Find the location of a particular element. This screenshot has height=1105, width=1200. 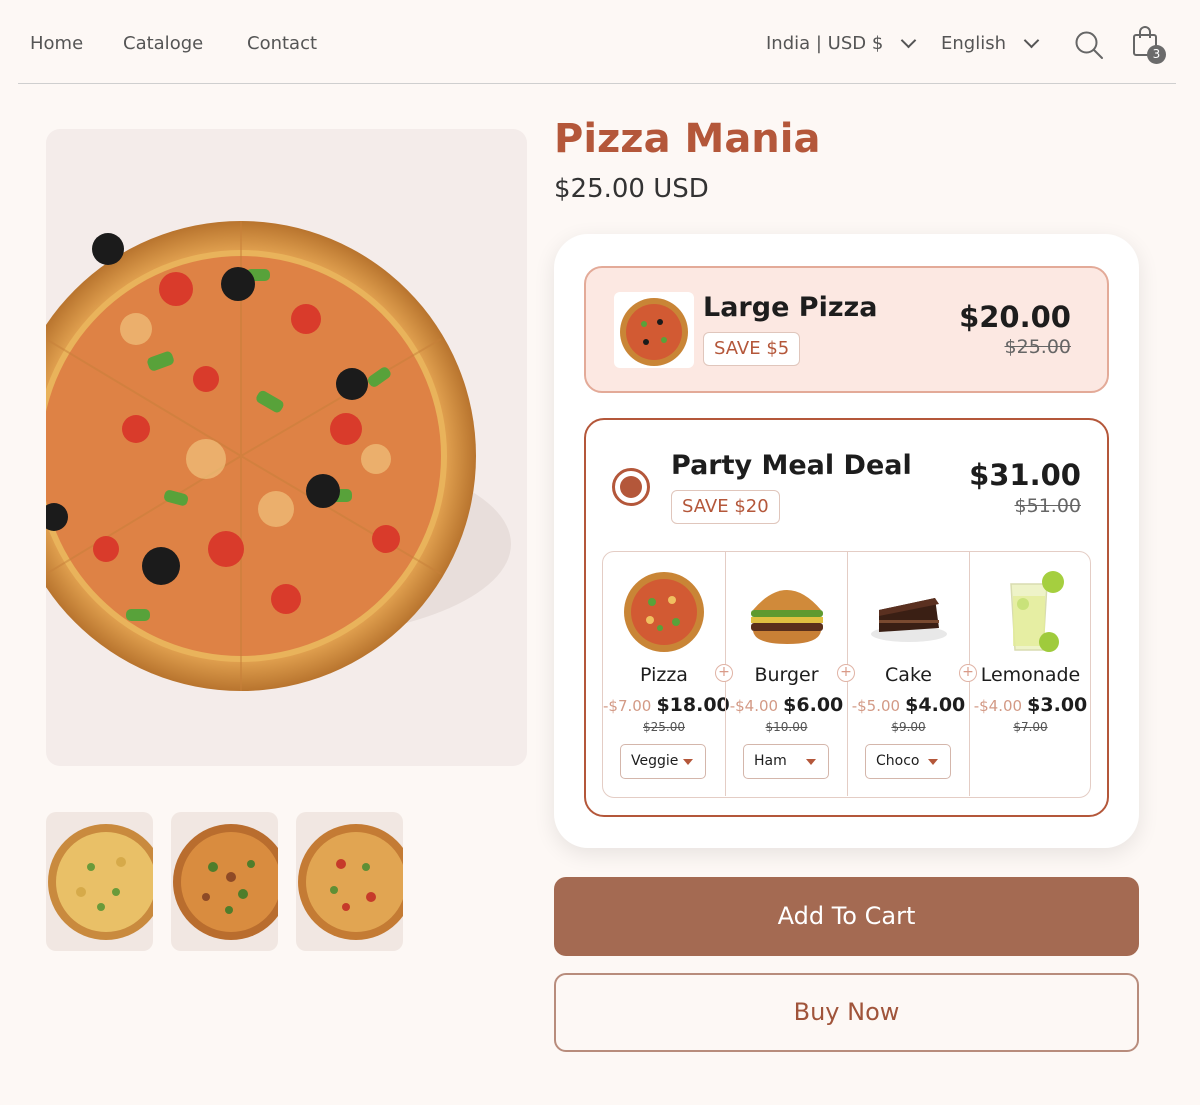

language-label: English is located at coordinates (973, 43).